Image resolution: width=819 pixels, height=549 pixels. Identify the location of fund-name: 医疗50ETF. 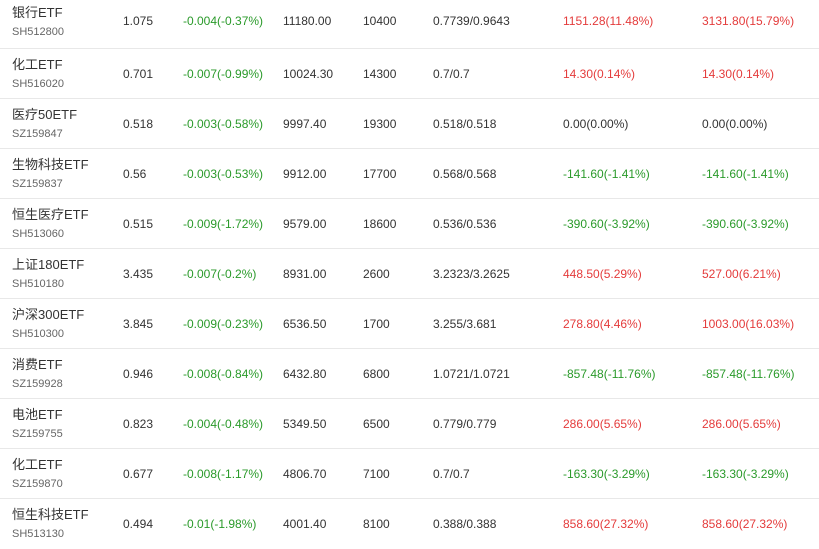
(44, 115).